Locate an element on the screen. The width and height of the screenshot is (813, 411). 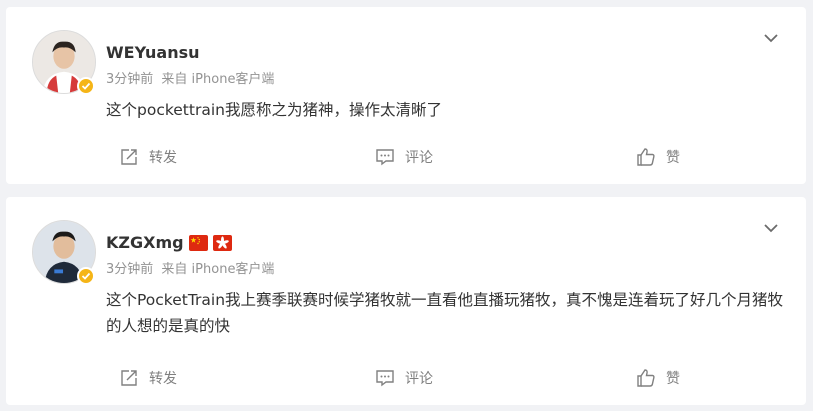
username-text: KZGXmg is located at coordinates (145, 243).